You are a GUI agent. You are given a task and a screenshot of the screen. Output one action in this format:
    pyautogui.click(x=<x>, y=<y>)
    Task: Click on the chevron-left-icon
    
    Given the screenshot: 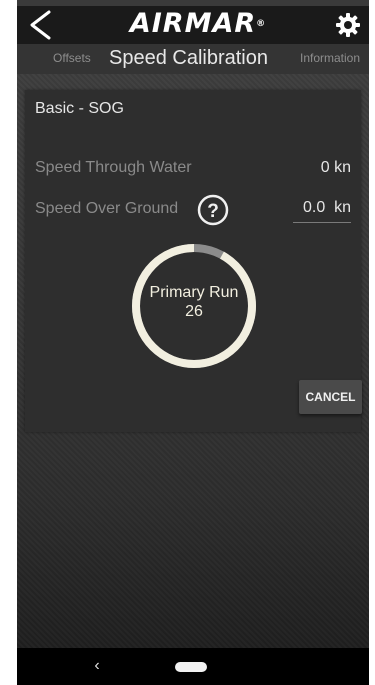 What is the action you would take?
    pyautogui.click(x=40, y=25)
    